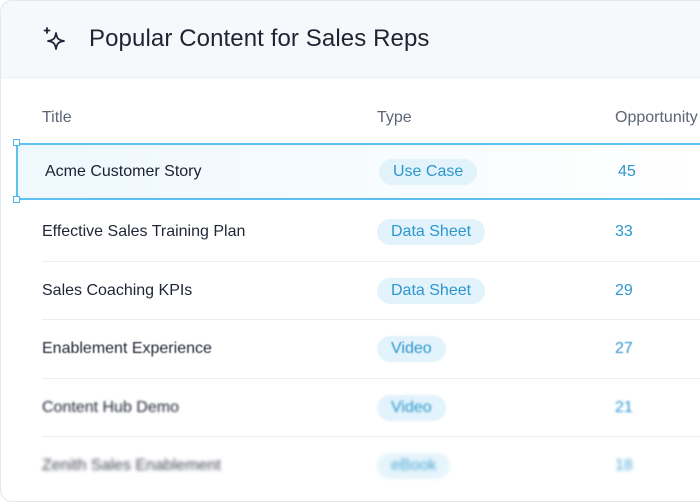 The image size is (700, 502). Describe the element at coordinates (110, 408) in the screenshot. I see `row-title: Content Hub Demo` at that location.